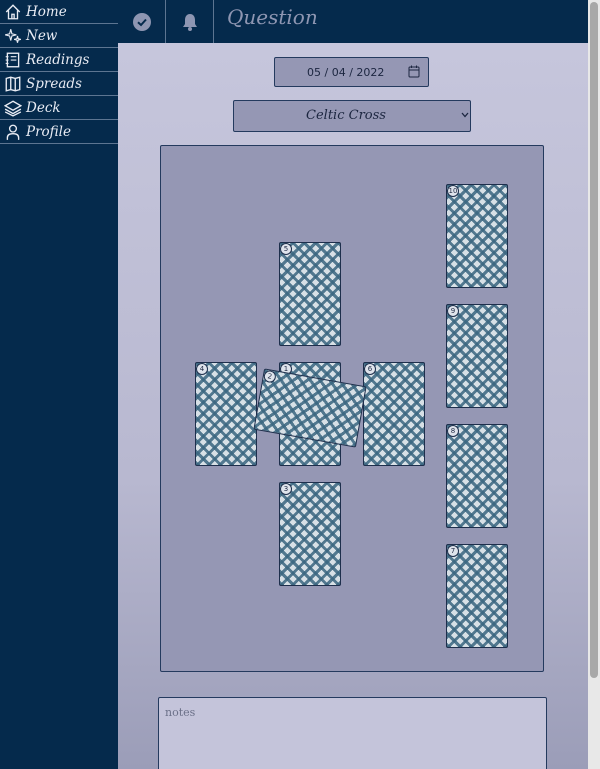 The image size is (600, 769). I want to click on bell-icon, so click(189, 22).